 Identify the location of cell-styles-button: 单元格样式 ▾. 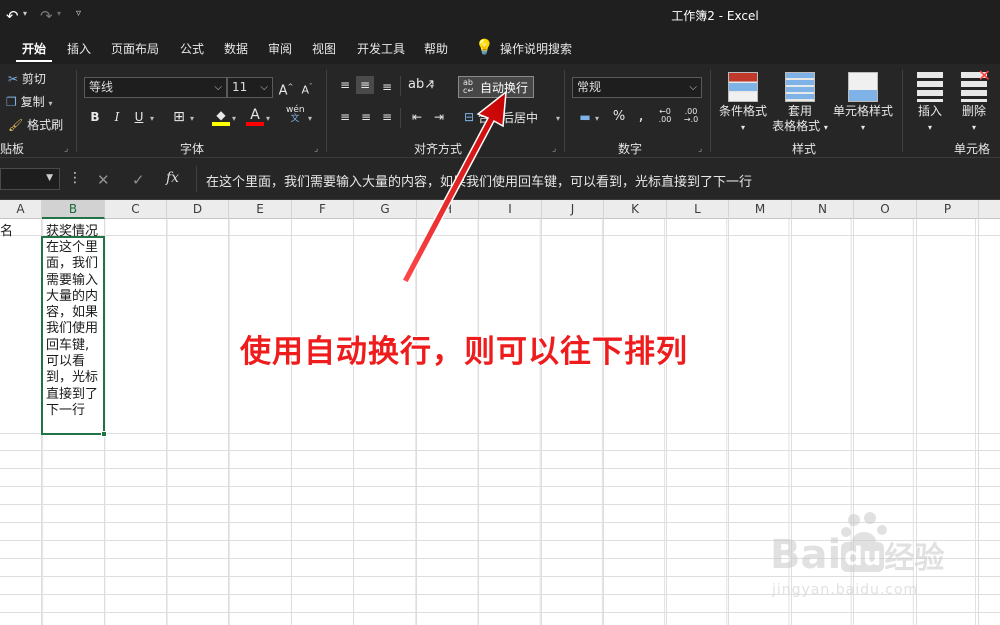
(863, 103).